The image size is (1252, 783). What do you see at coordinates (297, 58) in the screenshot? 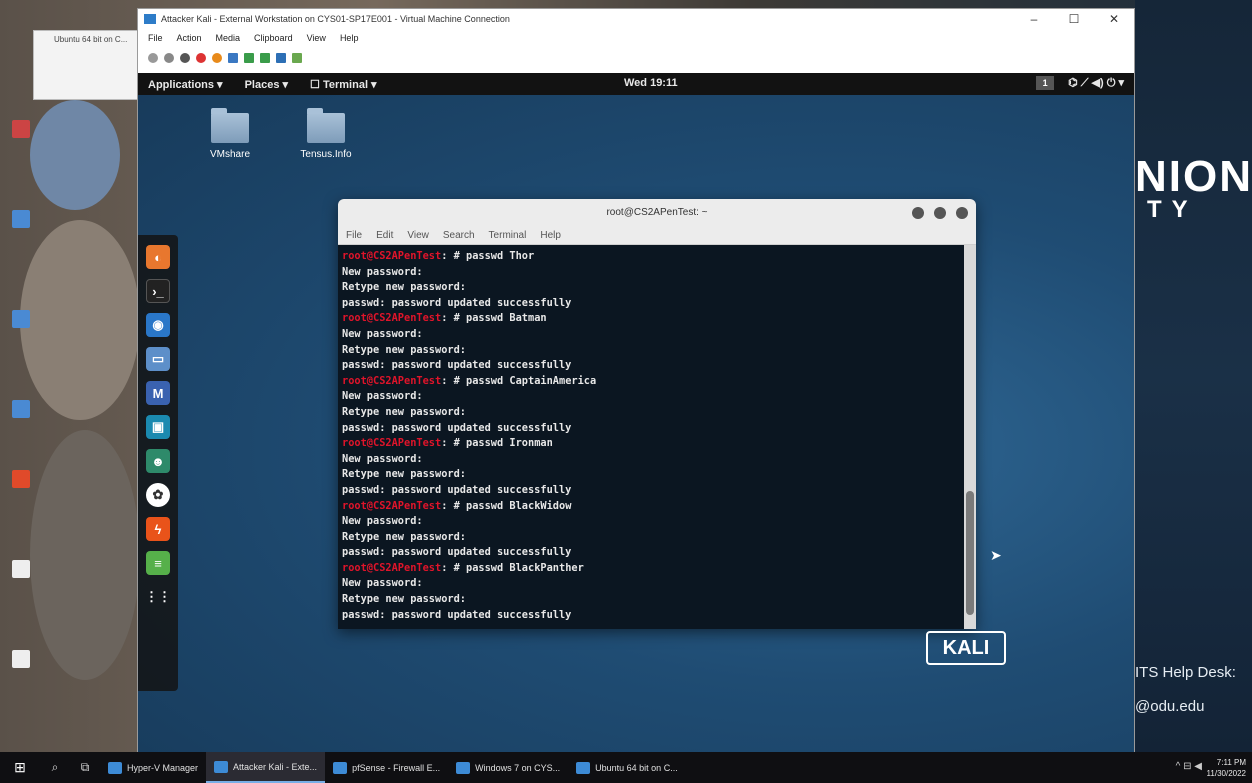
I see `enhanced-session-icon` at bounding box center [297, 58].